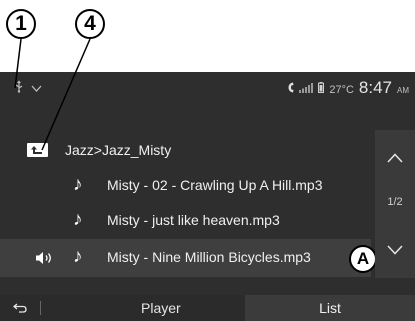 The width and height of the screenshot is (415, 321). What do you see at coordinates (306, 88) in the screenshot?
I see `signal-icon` at bounding box center [306, 88].